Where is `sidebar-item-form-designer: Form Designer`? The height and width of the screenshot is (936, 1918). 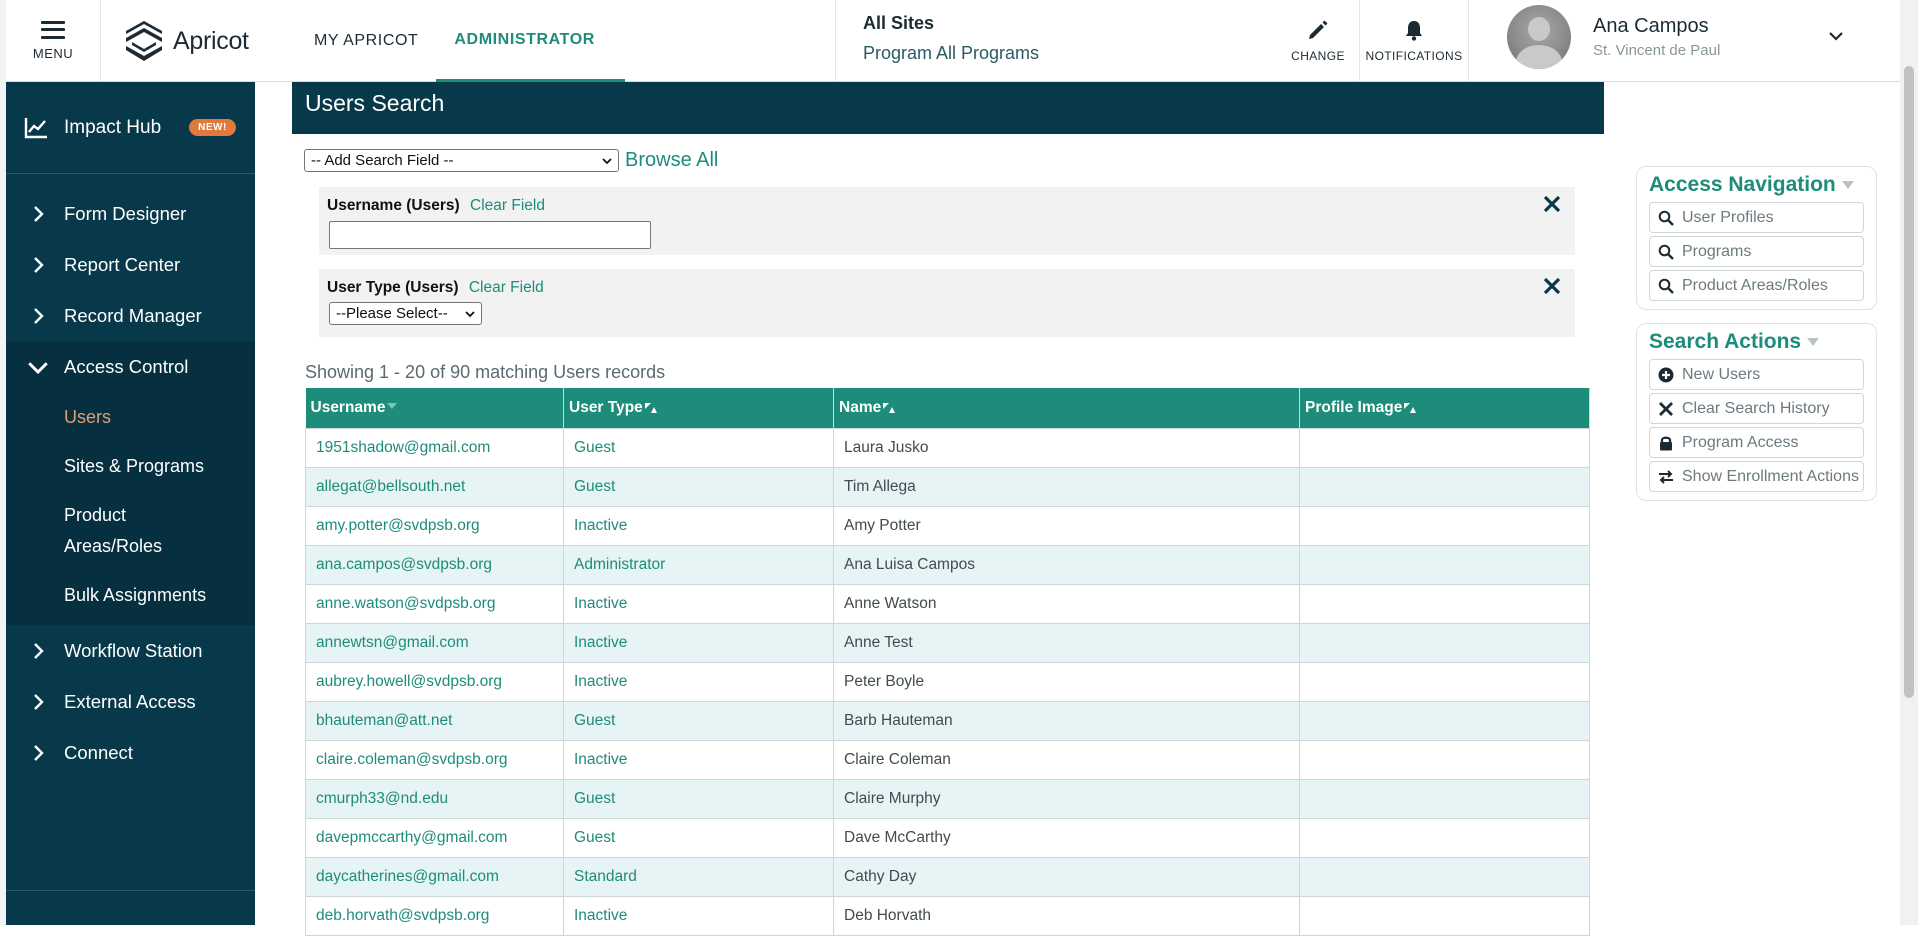
sidebar-item-form-designer: Form Designer is located at coordinates (130, 213).